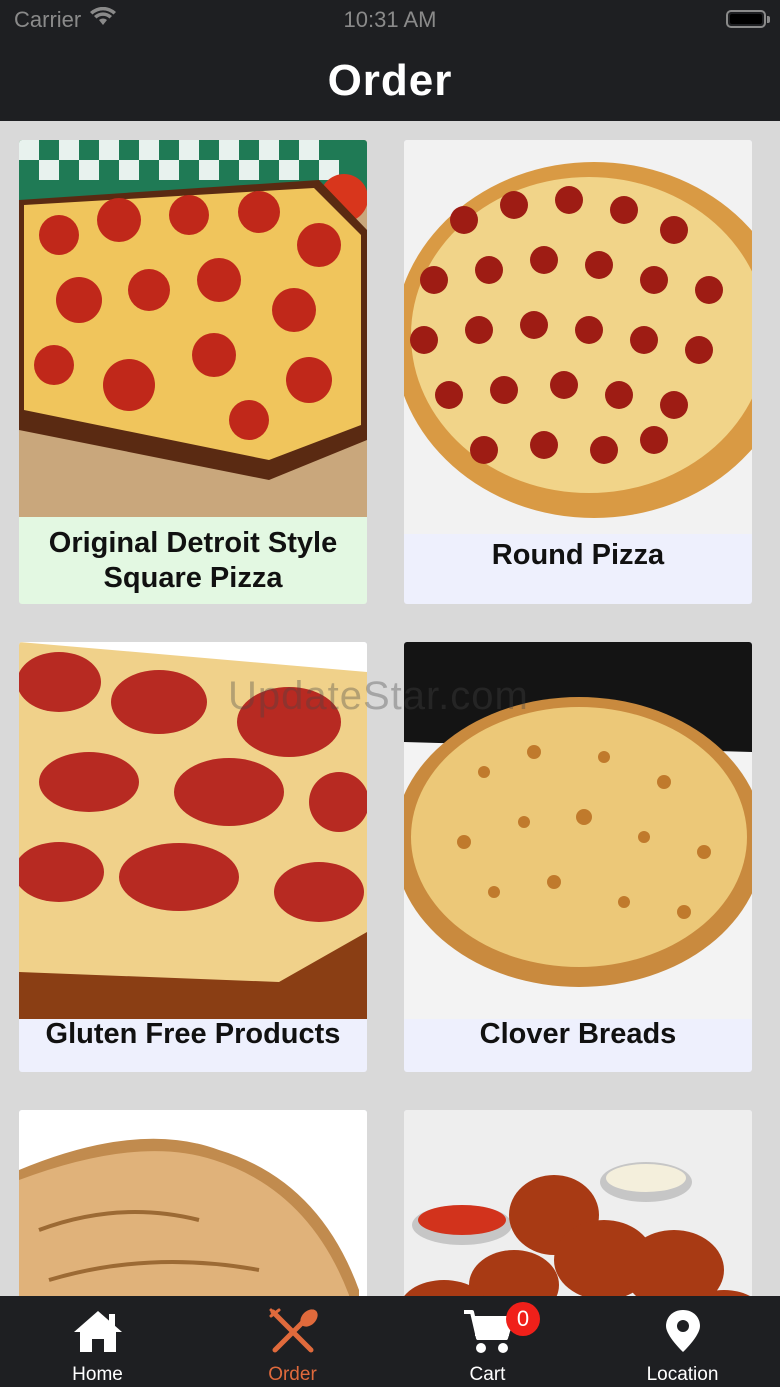 Image resolution: width=780 pixels, height=1387 pixels. What do you see at coordinates (578, 1034) in the screenshot?
I see `category-label: Clover Breads` at bounding box center [578, 1034].